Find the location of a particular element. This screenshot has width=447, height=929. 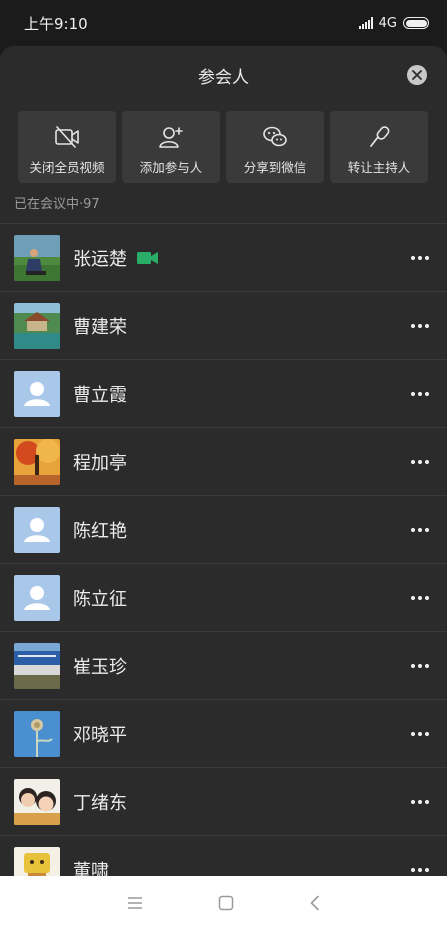

share-to-wechat-button: 分享到微信 is located at coordinates (275, 147).